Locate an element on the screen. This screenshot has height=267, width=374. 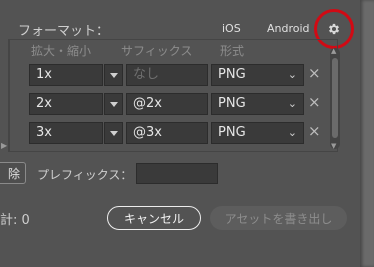
gear-icon is located at coordinates (334, 29).